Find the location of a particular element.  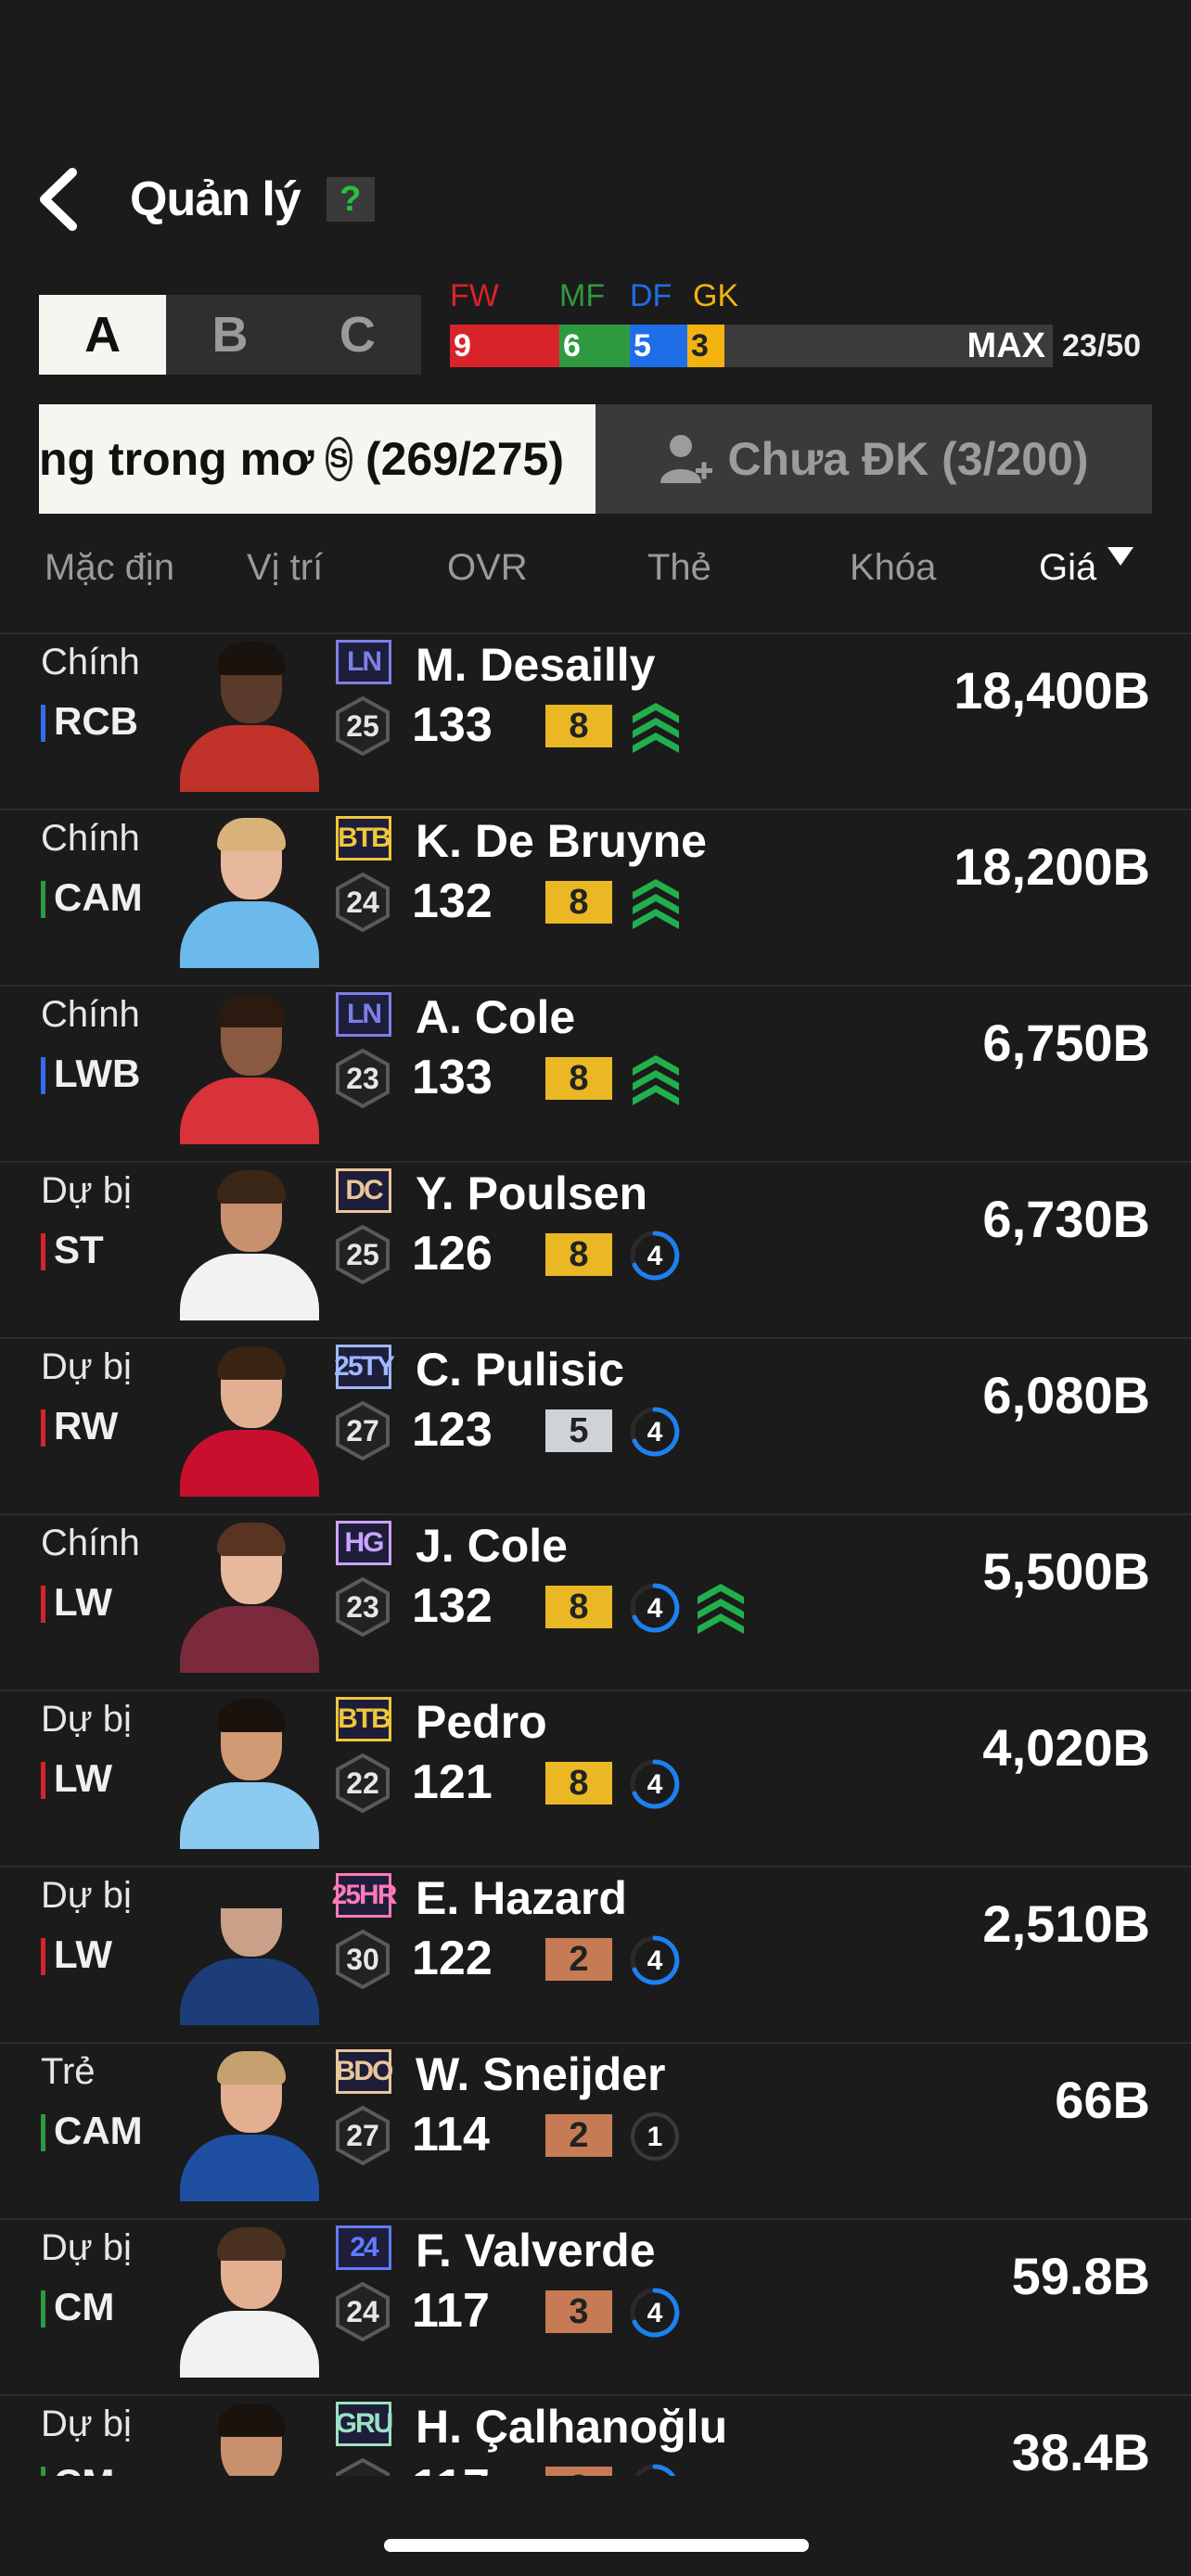

position-count-bar: FW MF DF GK 9 6 5 3 MAX 23/50 is located at coordinates (803, 324).